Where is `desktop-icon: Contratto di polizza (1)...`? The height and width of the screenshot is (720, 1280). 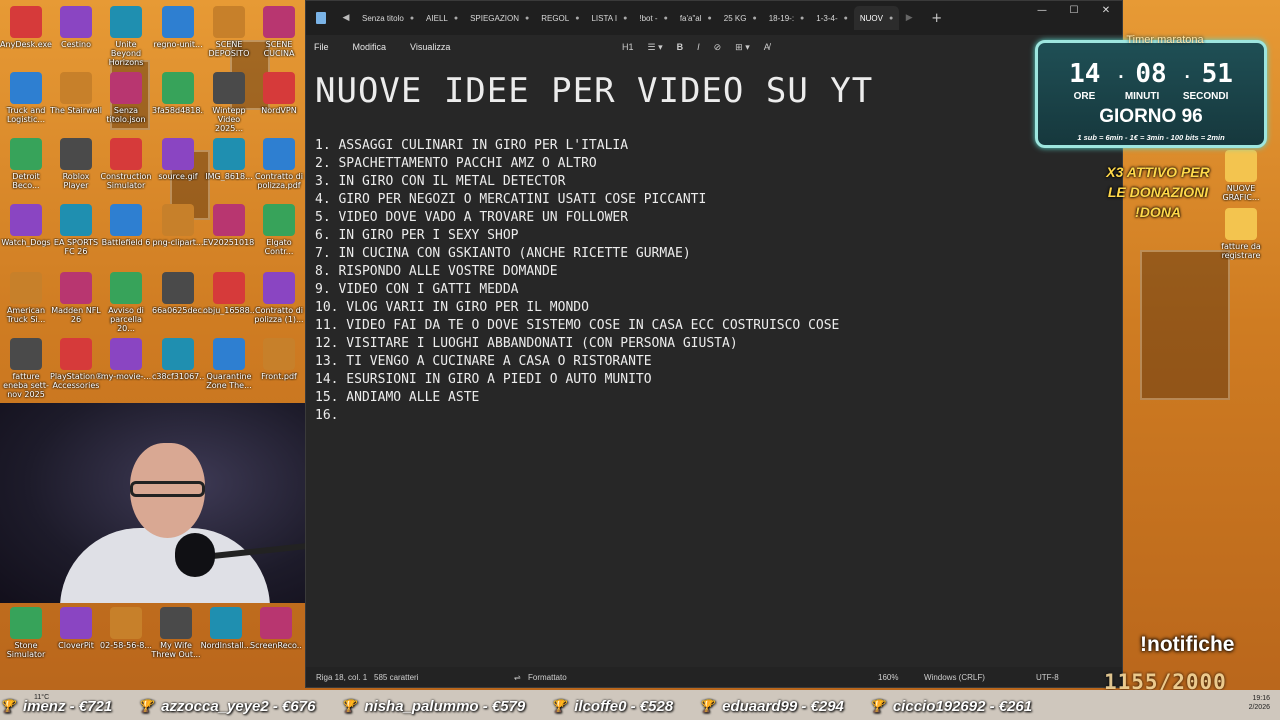 desktop-icon: Contratto di polizza (1)... is located at coordinates (279, 298).